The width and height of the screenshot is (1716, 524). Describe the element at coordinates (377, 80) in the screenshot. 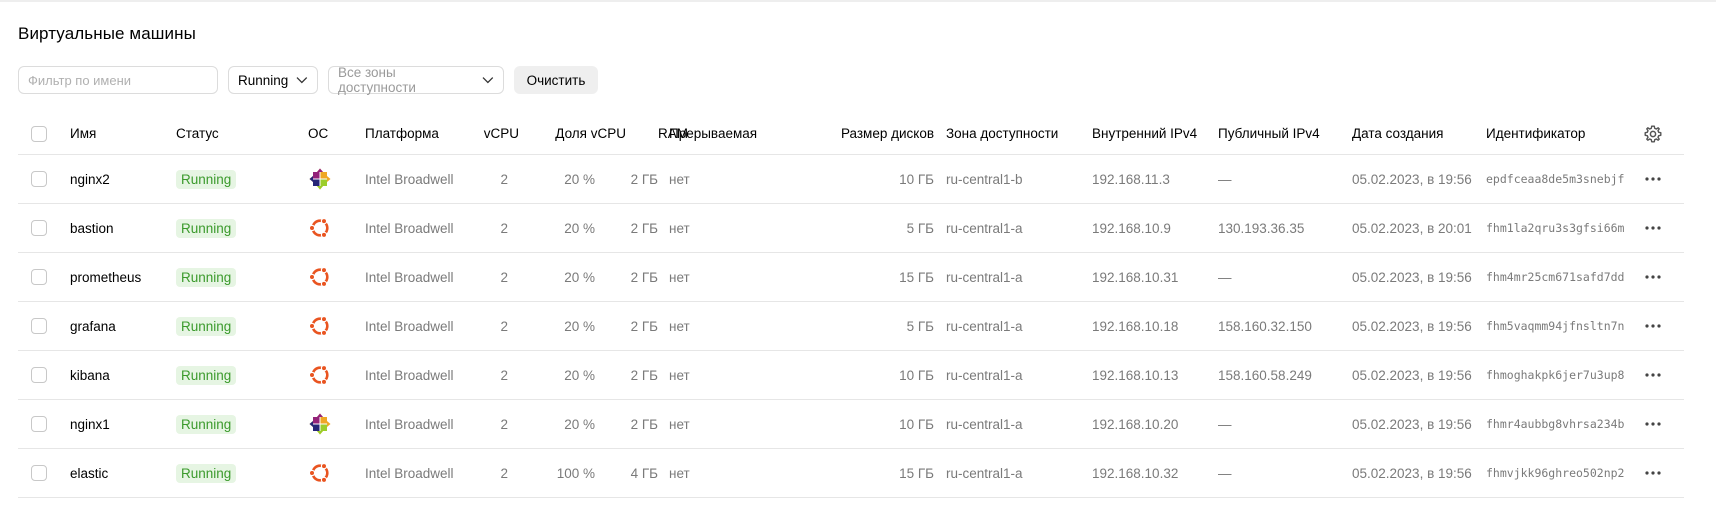

I see `zone-filter-value: Все зоны доступности` at that location.